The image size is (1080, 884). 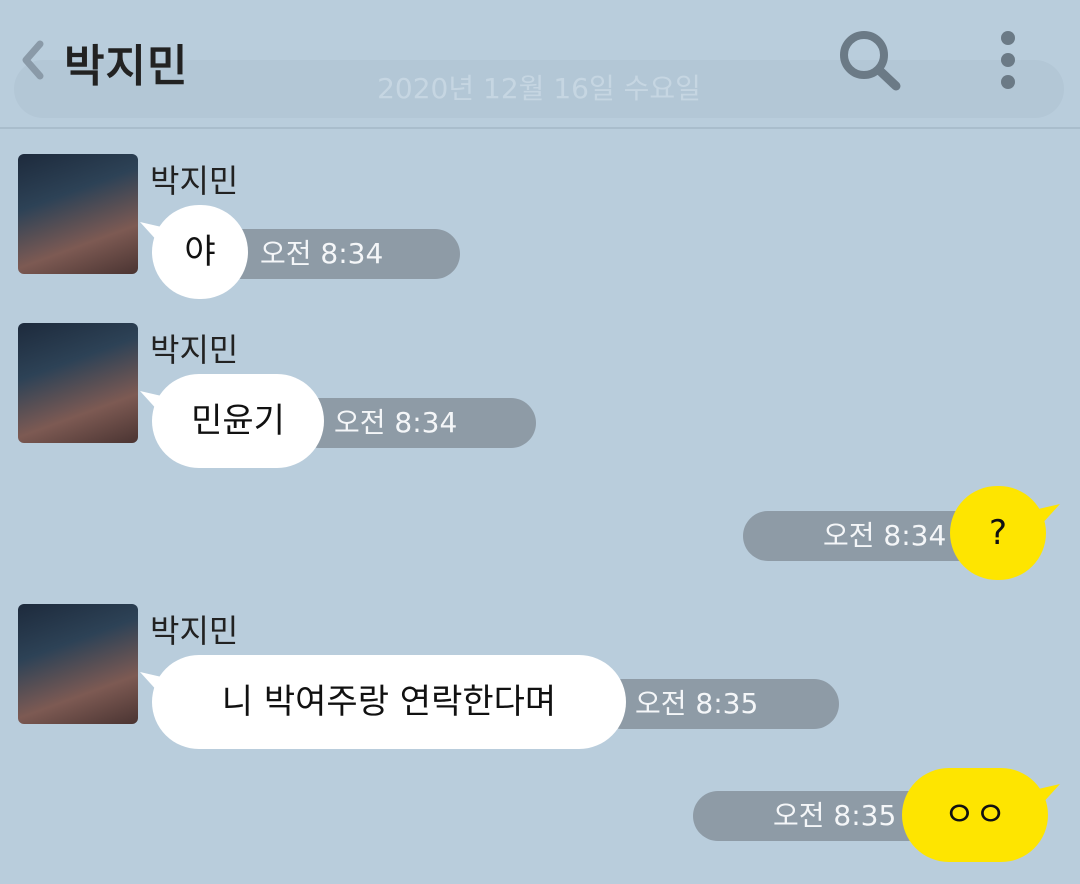 What do you see at coordinates (869, 60) in the screenshot?
I see `search-icon` at bounding box center [869, 60].